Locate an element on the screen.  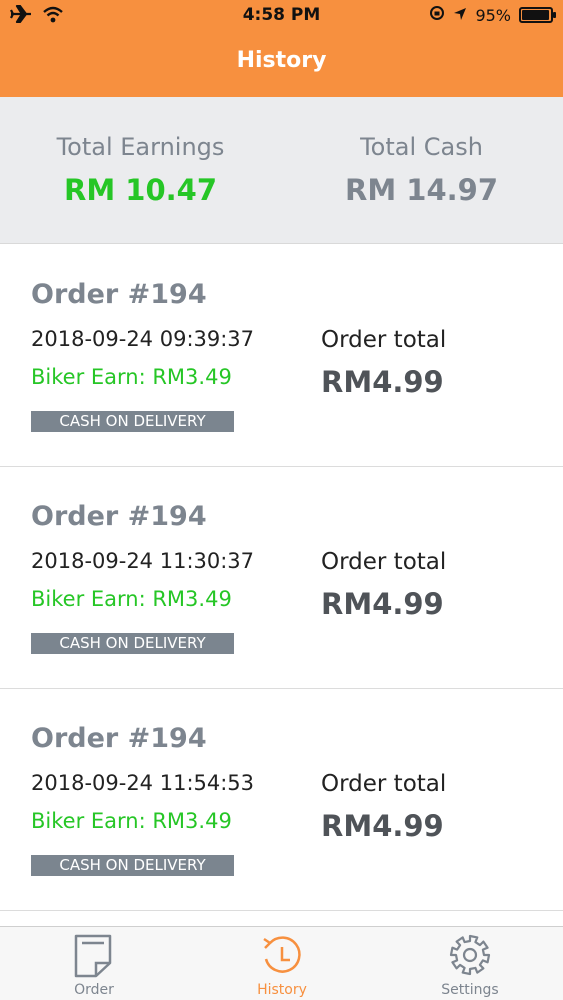
orientation-lock-icon is located at coordinates (437, 15).